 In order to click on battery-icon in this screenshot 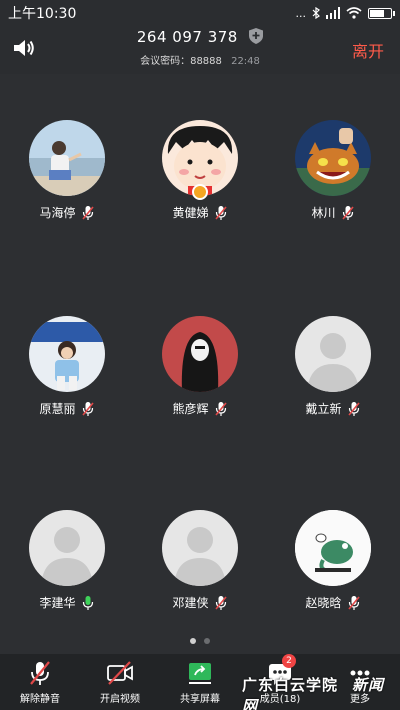, I will do `click(381, 13)`.